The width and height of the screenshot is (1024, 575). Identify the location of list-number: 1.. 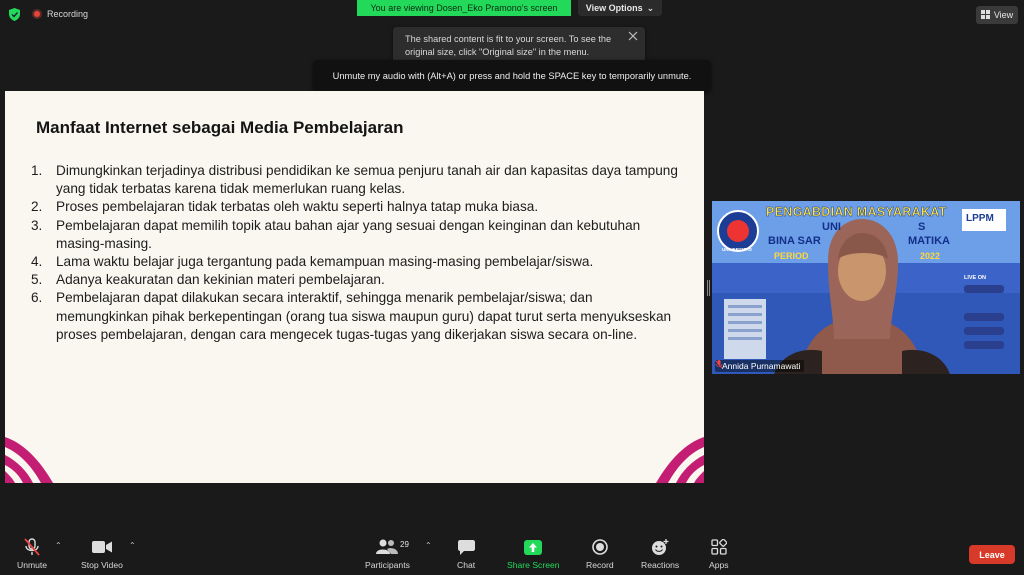
(37, 170).